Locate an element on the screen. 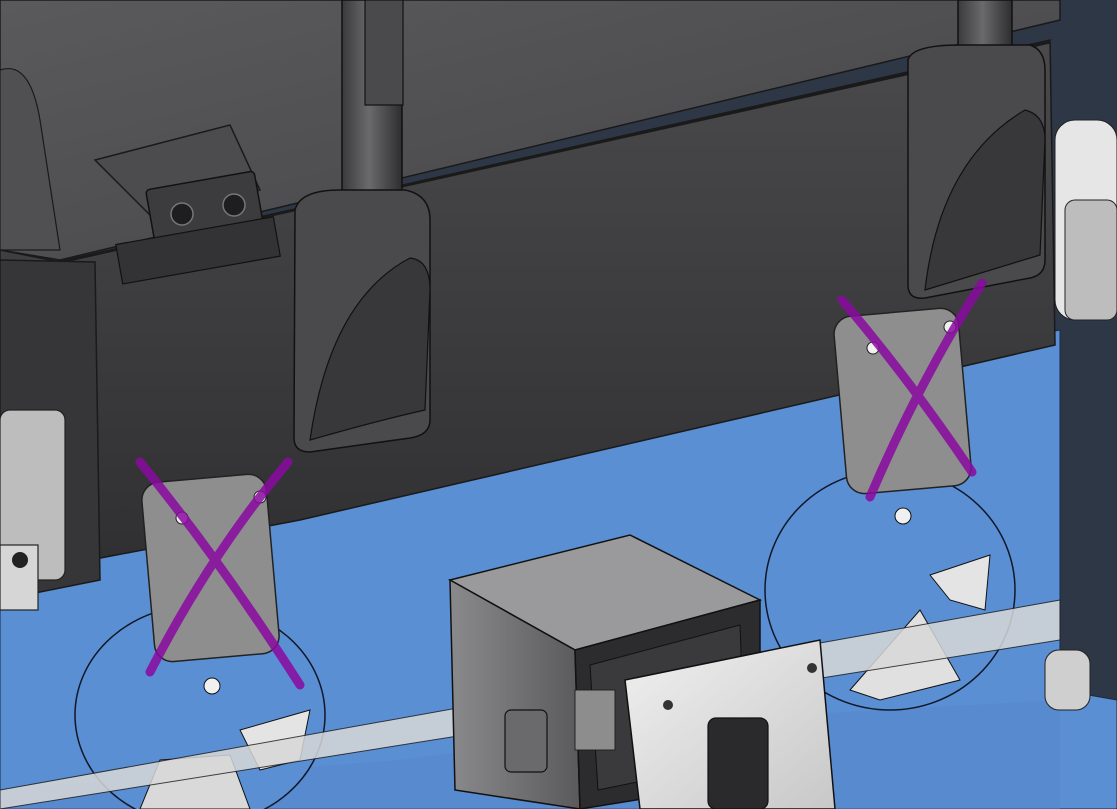 Image resolution: width=1117 pixels, height=809 pixels. screw-hole-left is located at coordinates (182, 214).